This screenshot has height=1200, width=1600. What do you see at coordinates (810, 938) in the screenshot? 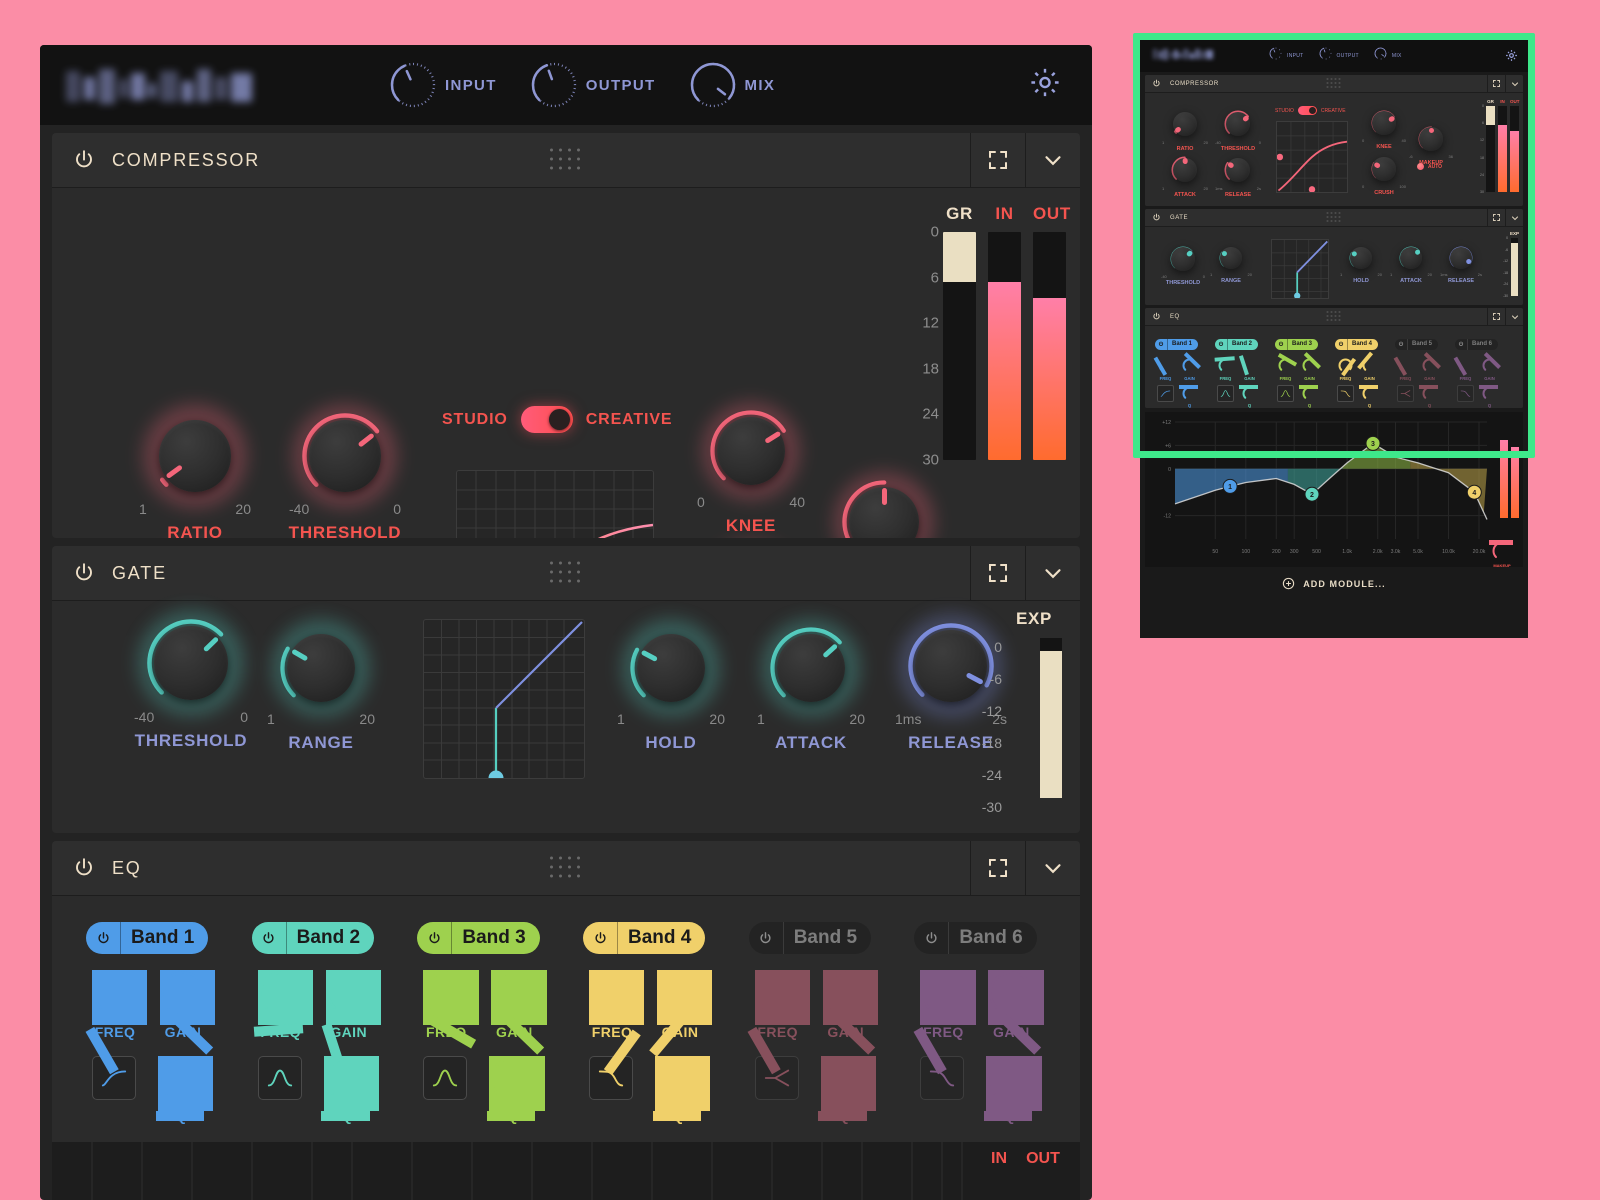
I see `eq-band-5-toggle: Band 5` at bounding box center [810, 938].